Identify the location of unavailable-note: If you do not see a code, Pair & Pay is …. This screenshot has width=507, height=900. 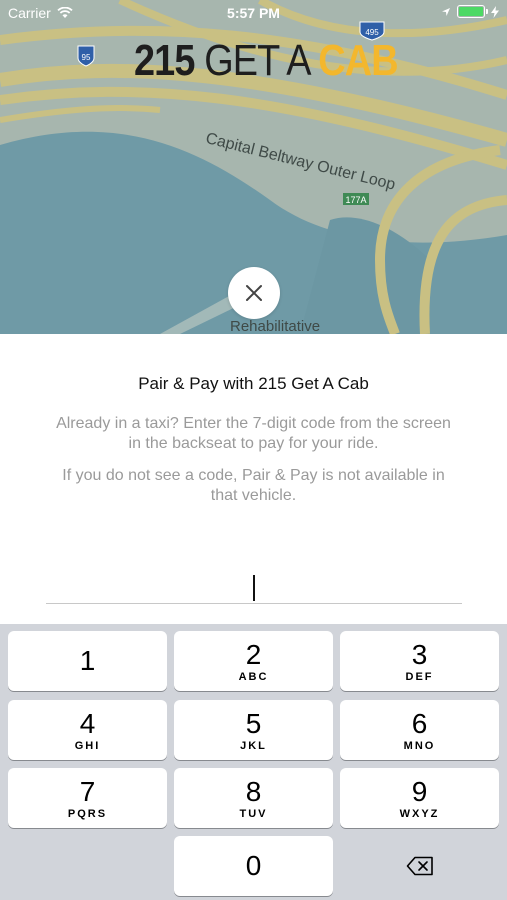
(253, 485).